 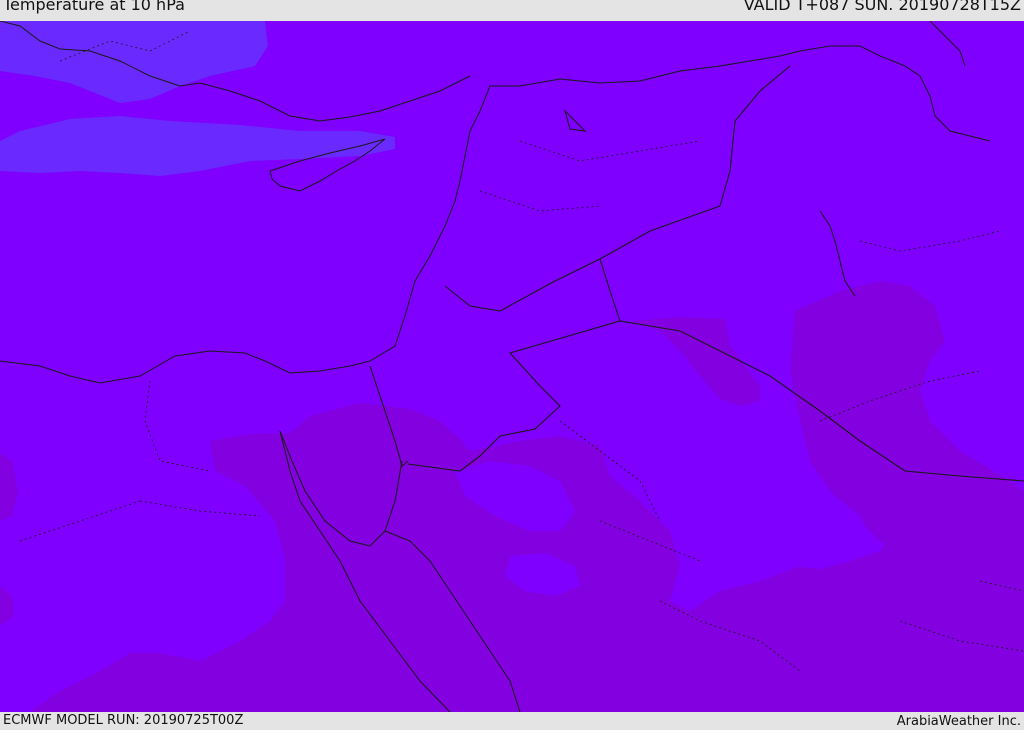 What do you see at coordinates (958, 721) in the screenshot?
I see `credit-text: ArabiaWeather Inc.` at bounding box center [958, 721].